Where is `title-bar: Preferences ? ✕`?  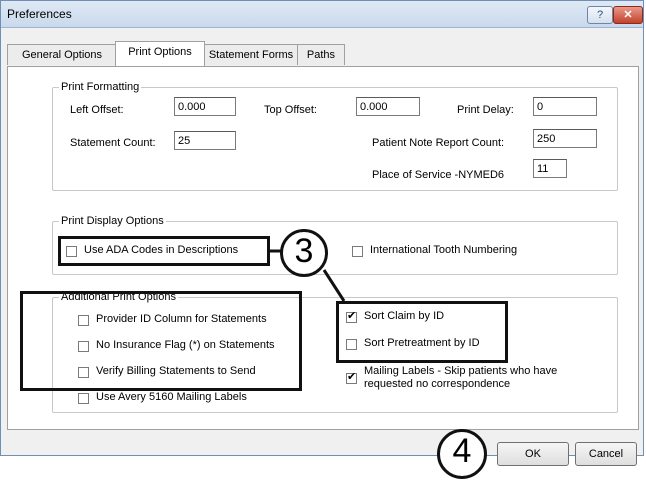
title-bar: Preferences ? ✕ is located at coordinates (322, 14).